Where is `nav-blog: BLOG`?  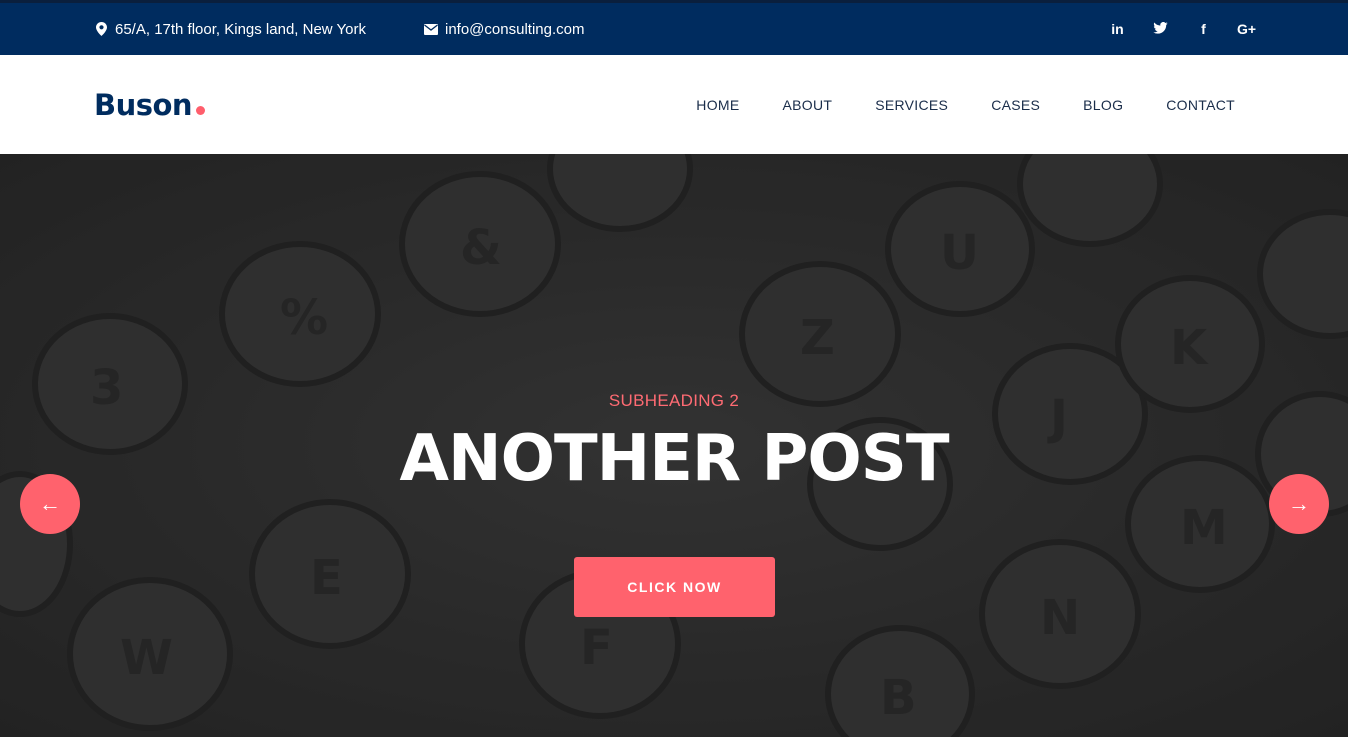
nav-blog: BLOG is located at coordinates (1103, 105).